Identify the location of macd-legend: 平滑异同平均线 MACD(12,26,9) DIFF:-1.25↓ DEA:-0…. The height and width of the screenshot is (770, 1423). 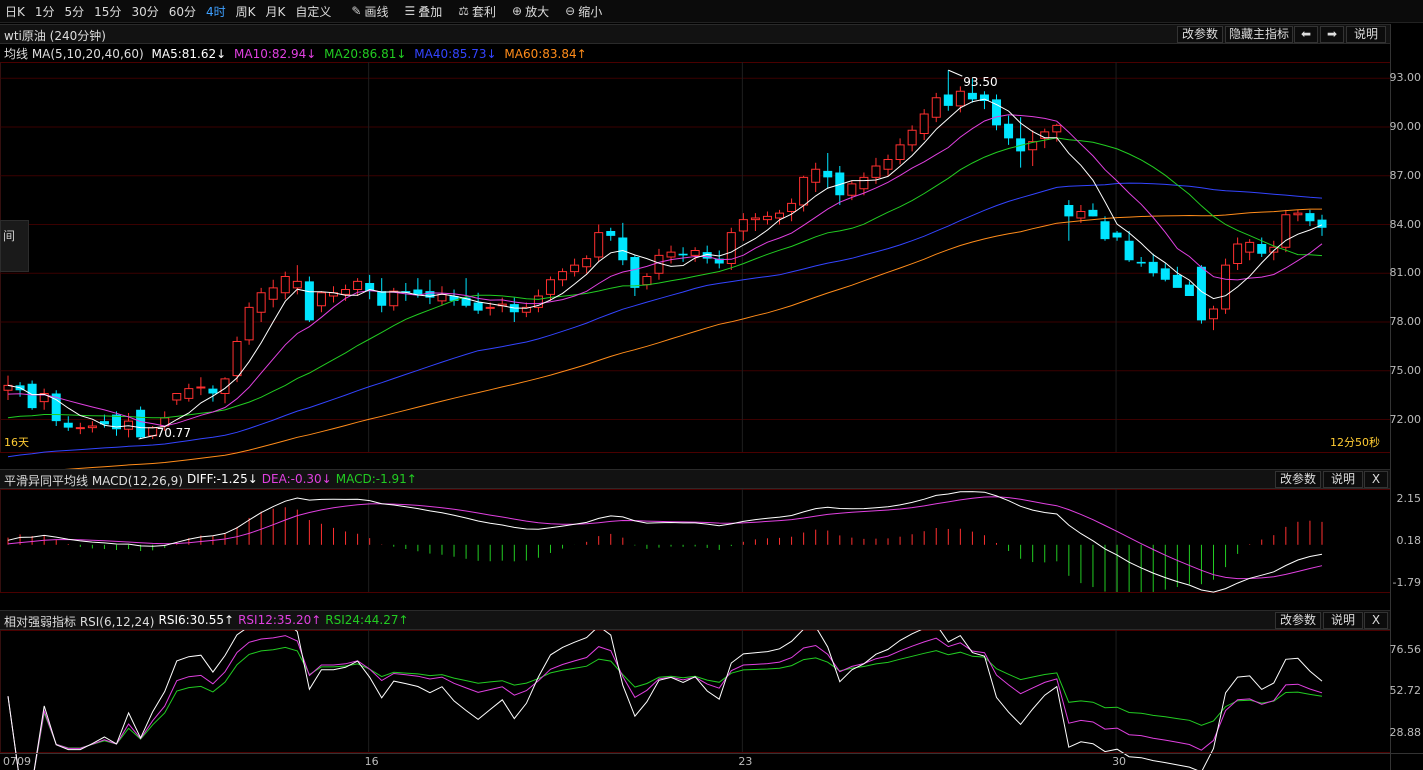
(210, 480).